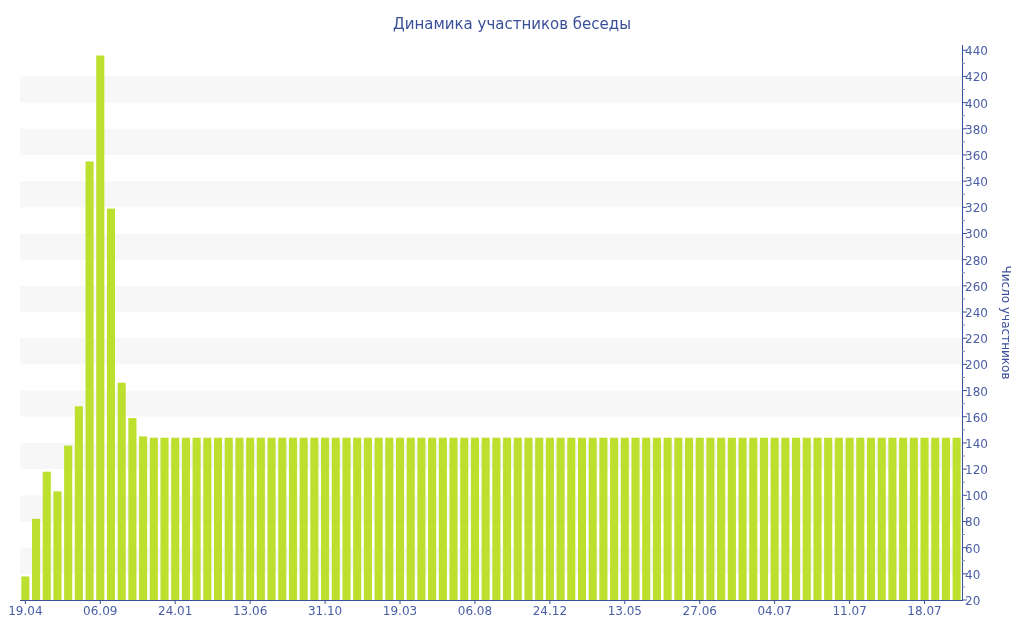  Describe the element at coordinates (25, 611) in the screenshot. I see `axis-tick-label: 19.04` at that location.